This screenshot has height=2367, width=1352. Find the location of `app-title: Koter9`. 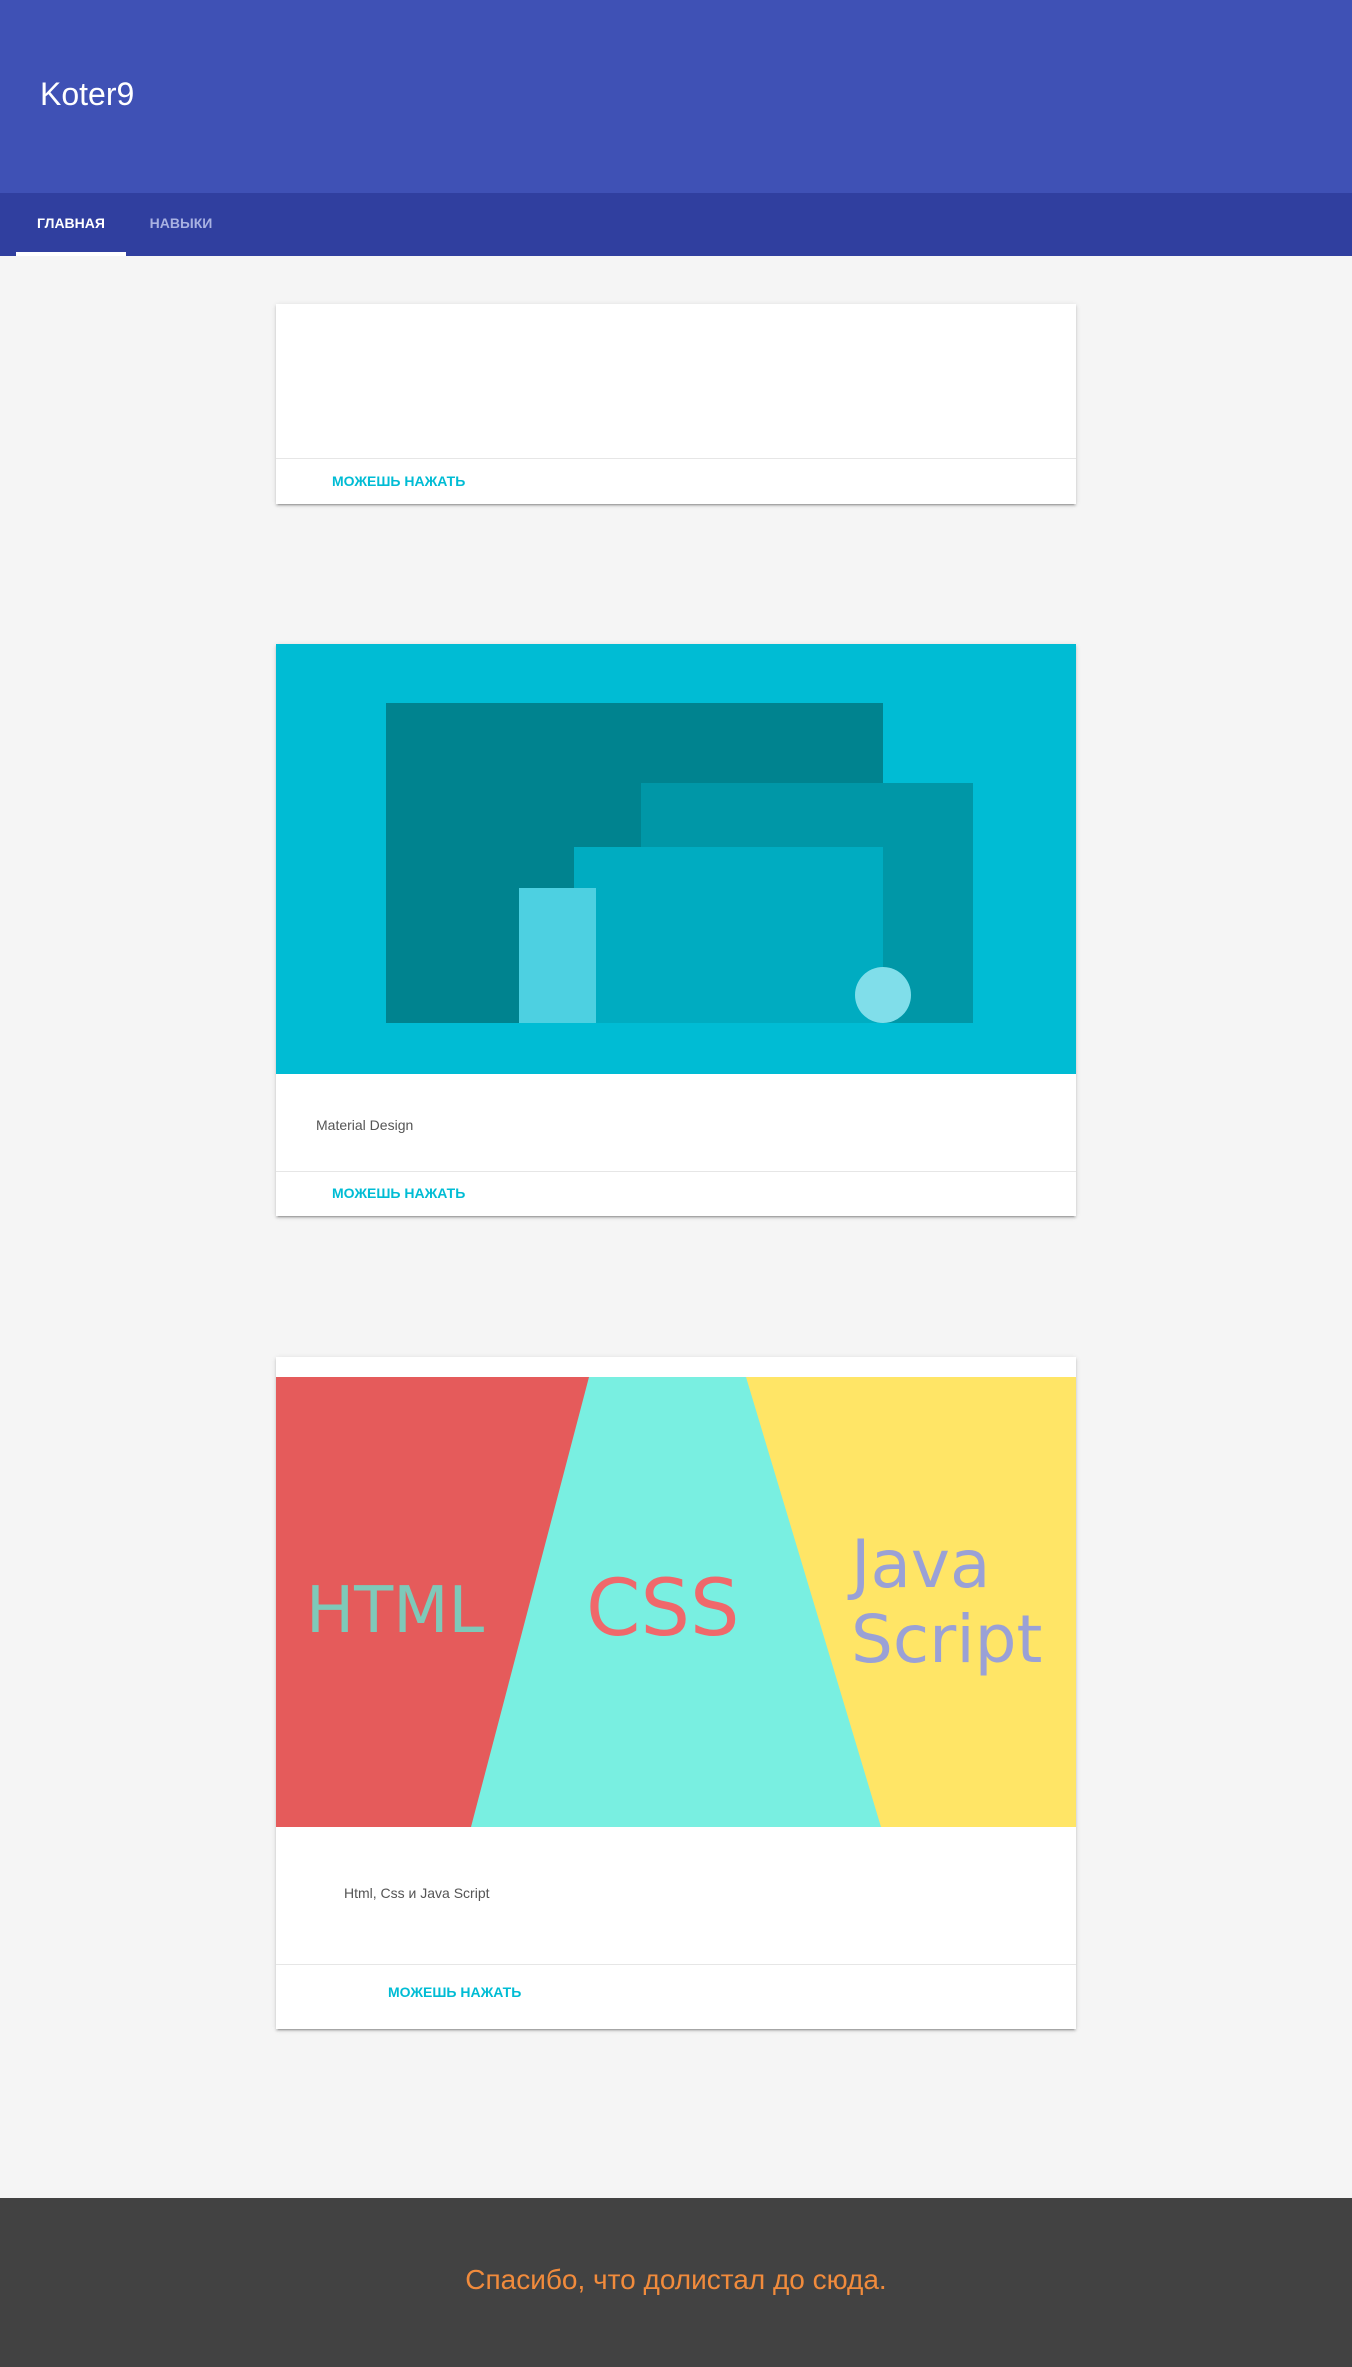

app-title: Koter9 is located at coordinates (87, 94).